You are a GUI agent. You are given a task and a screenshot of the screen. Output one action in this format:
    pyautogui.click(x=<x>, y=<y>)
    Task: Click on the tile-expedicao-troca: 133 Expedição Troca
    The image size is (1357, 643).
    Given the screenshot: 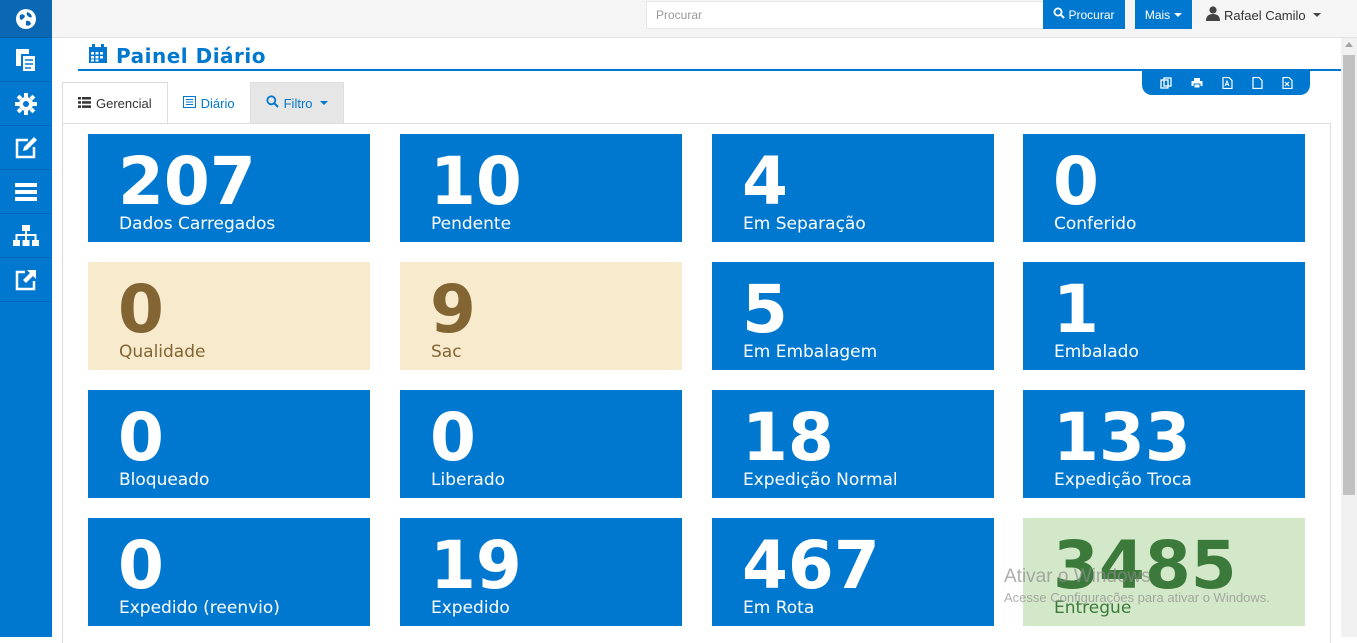 What is the action you would take?
    pyautogui.click(x=1164, y=444)
    